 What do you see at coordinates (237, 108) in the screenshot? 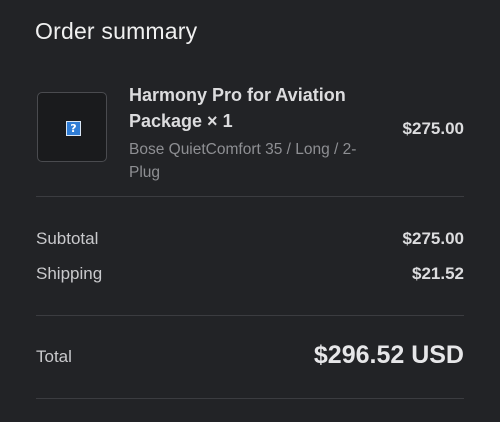
I see `product-name: Harmony Pro for Aviation Package × 1` at bounding box center [237, 108].